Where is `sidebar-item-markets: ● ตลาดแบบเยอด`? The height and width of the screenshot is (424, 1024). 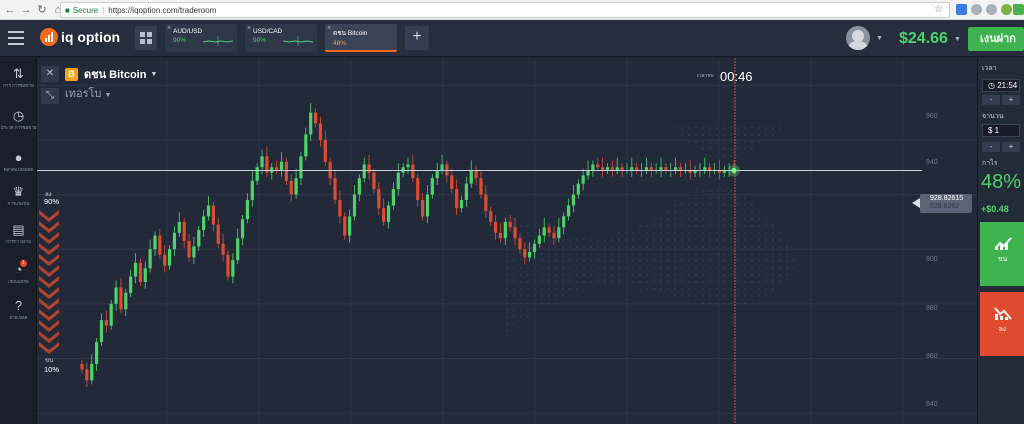 sidebar-item-markets: ● ตลาดแบบเยอด is located at coordinates (18, 161).